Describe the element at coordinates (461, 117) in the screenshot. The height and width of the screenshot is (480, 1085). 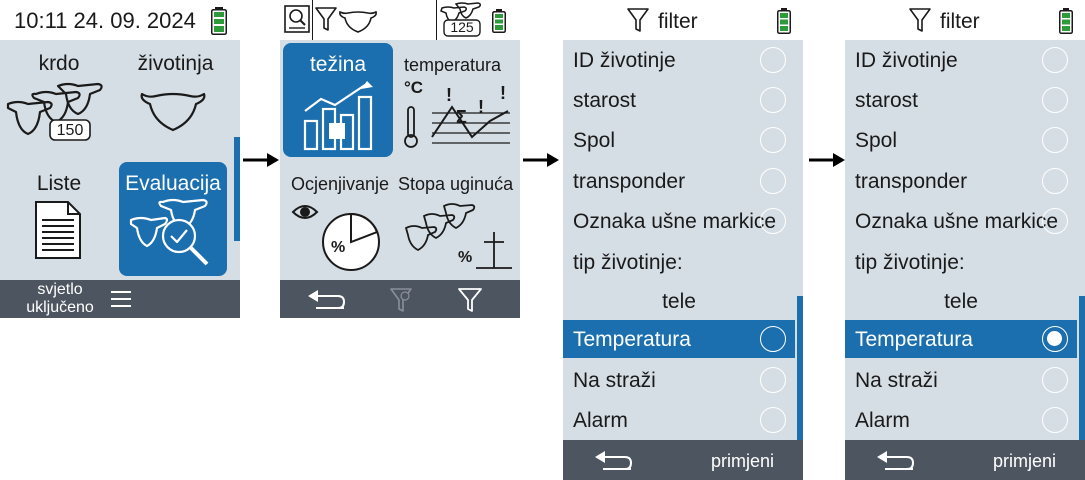
I see `svg-text: Σ` at that location.